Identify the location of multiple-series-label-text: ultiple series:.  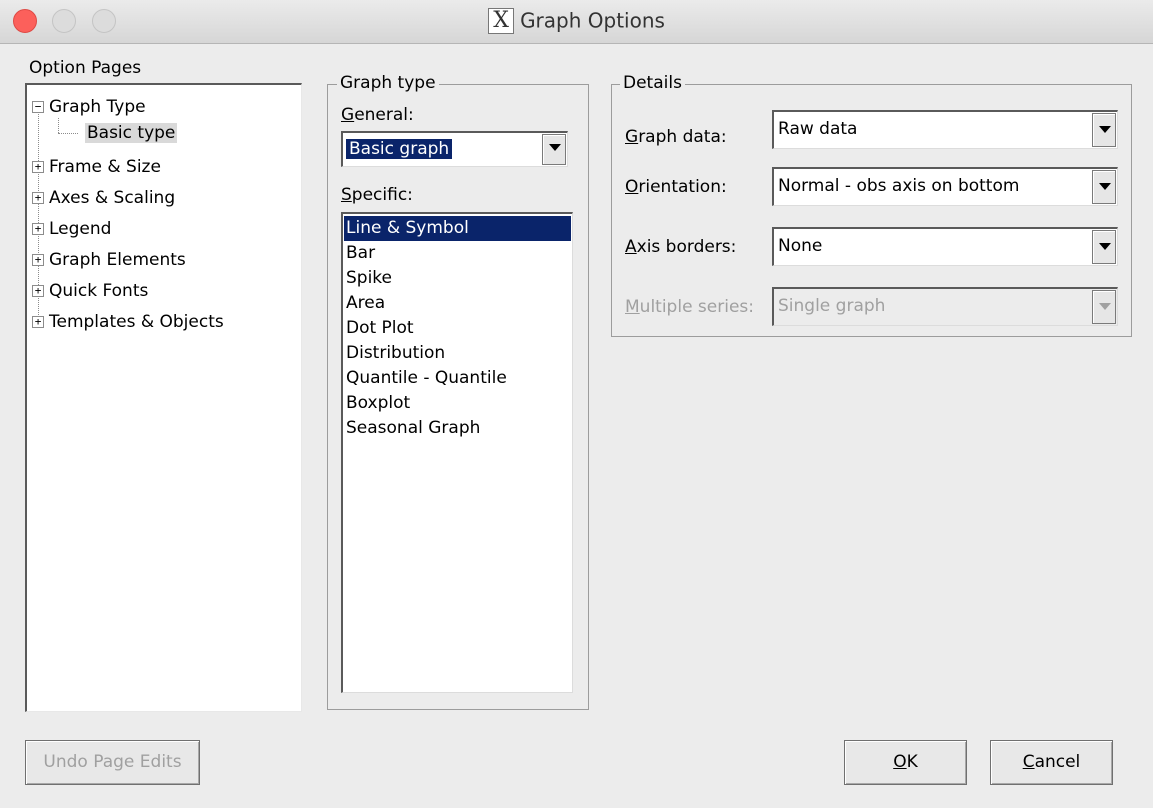
(697, 307).